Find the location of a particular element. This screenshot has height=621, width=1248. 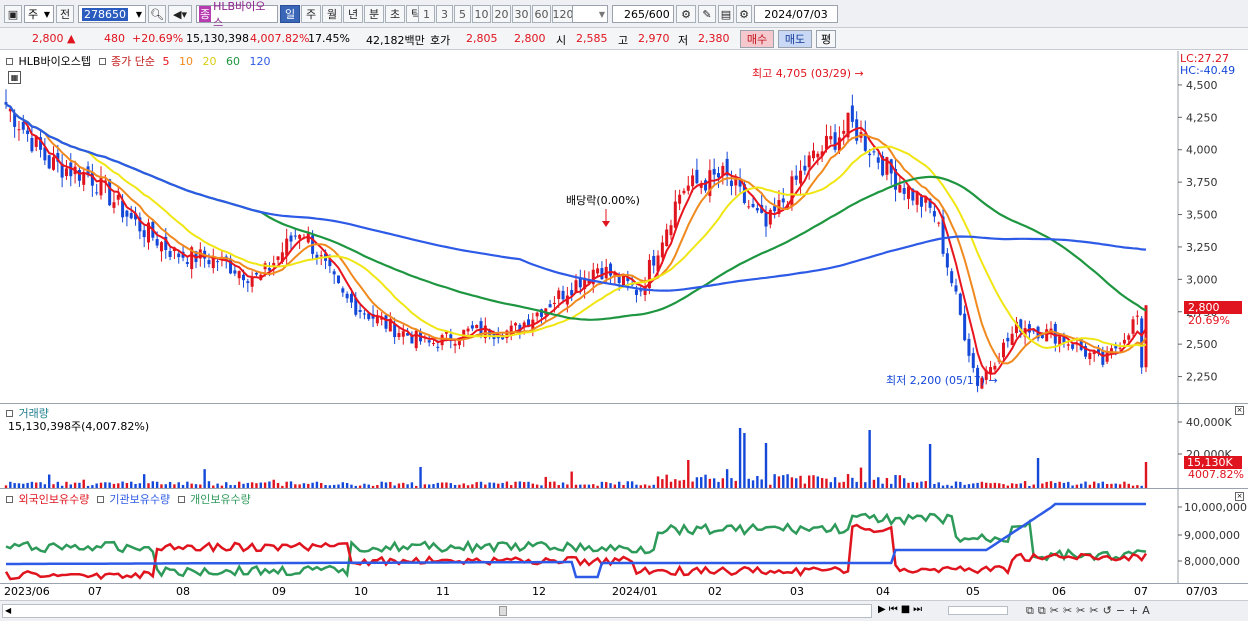

reset-icon: ↺ is located at coordinates (1109, 610).